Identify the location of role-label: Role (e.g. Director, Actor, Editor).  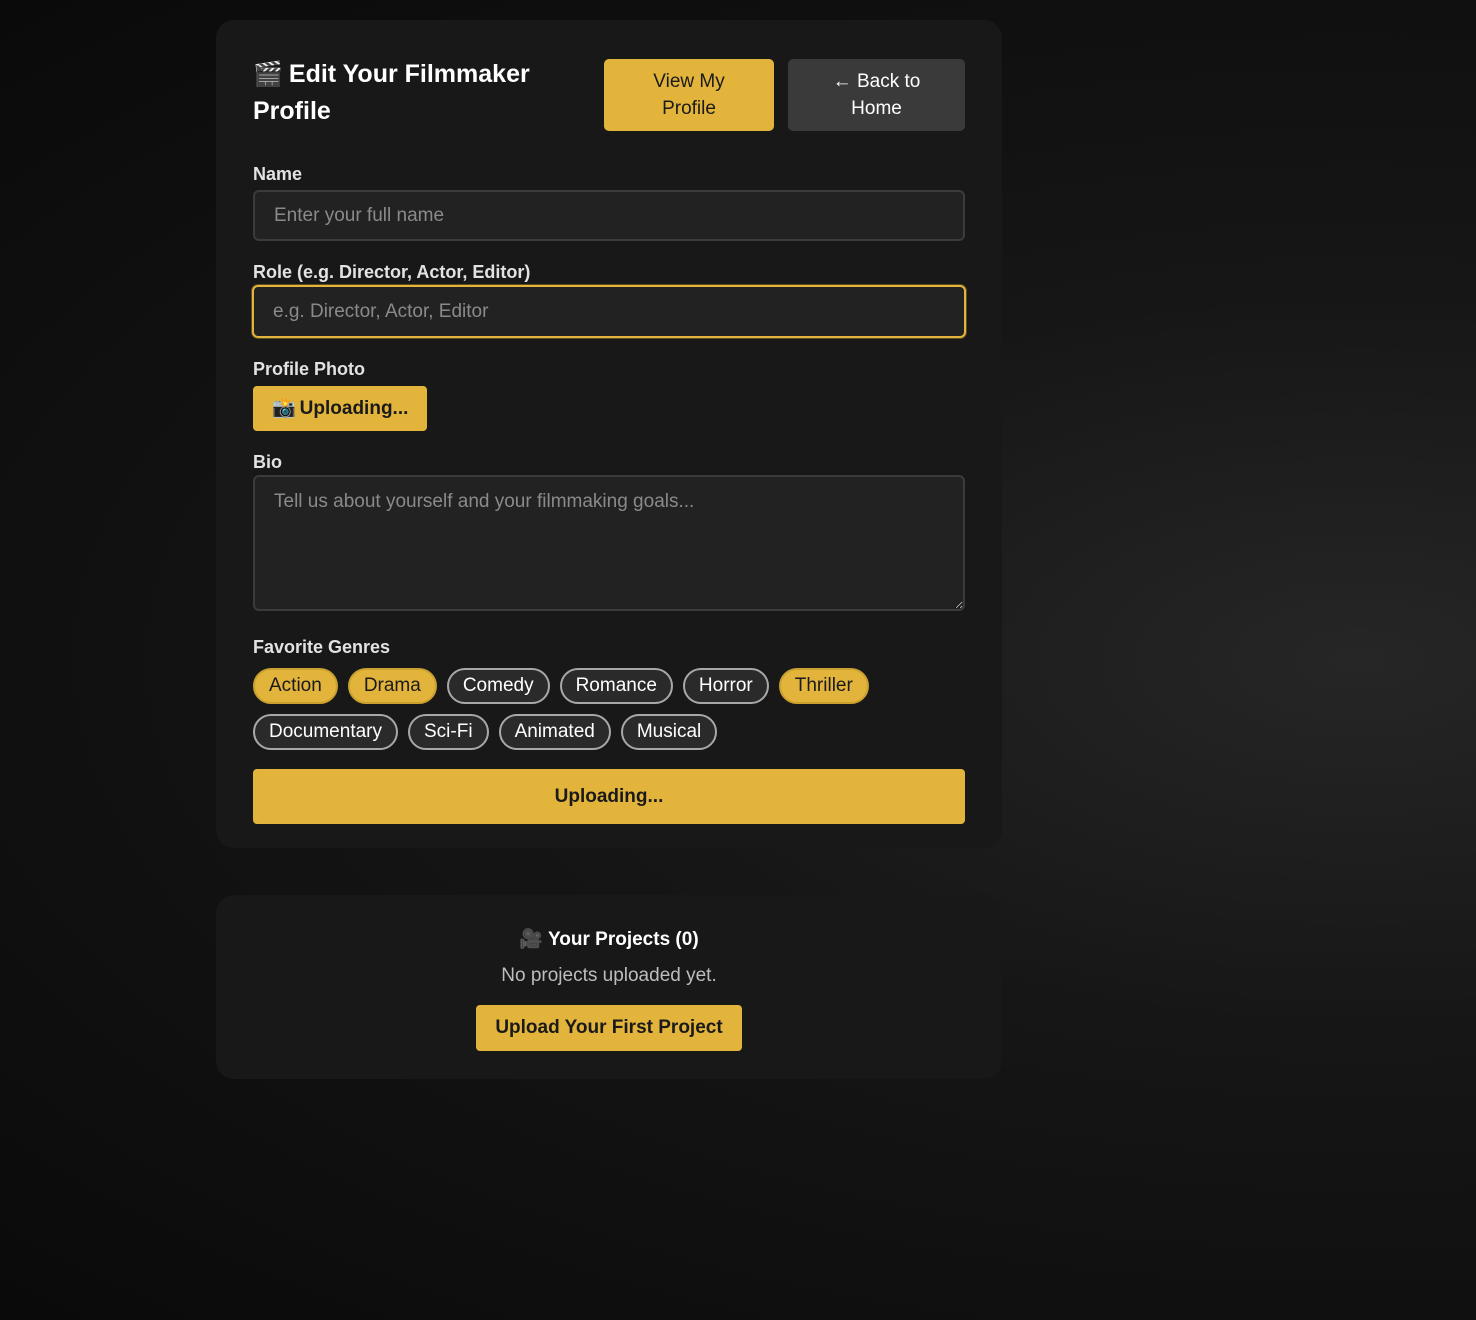
(392, 272).